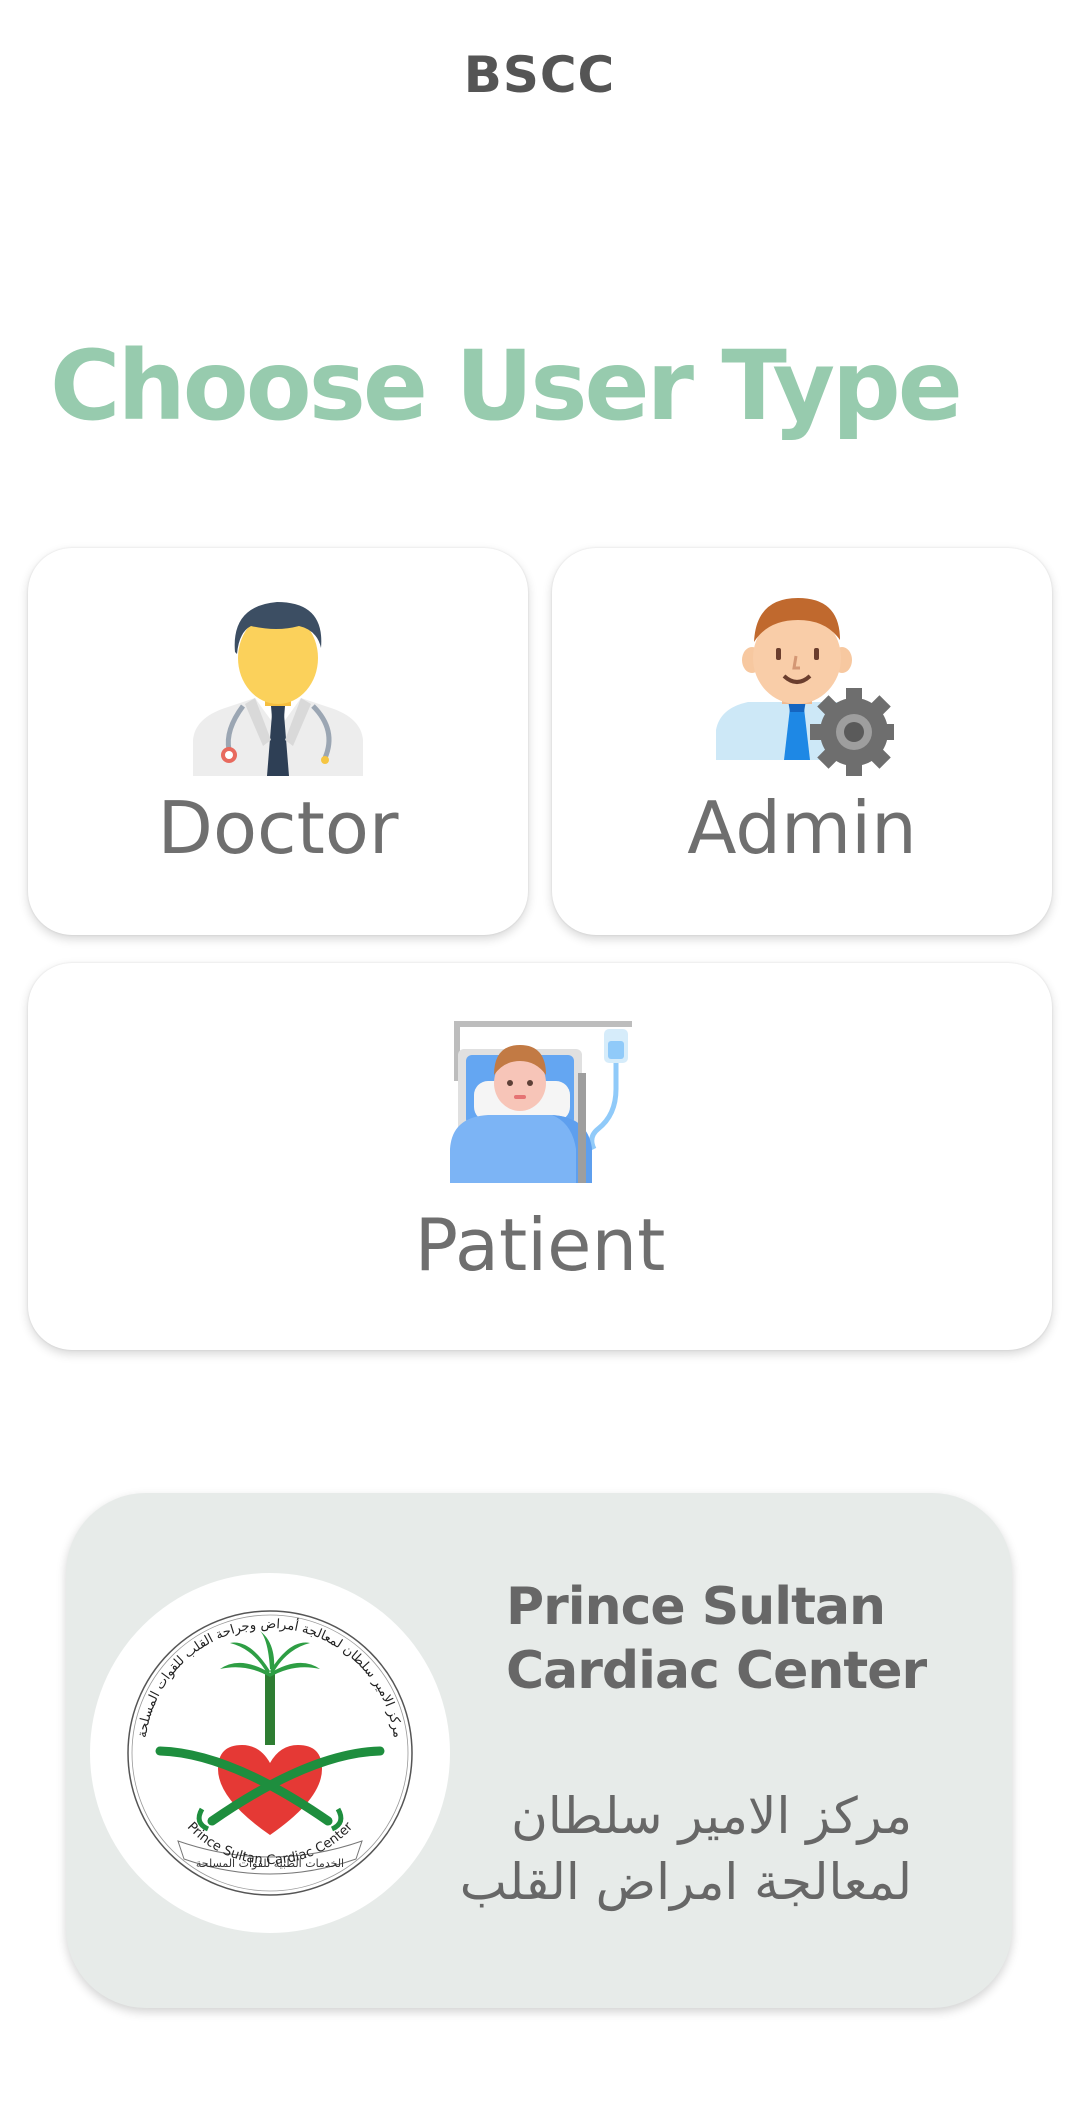 This screenshot has height=2118, width=1079. I want to click on center-name-ar-line1: مركز الامير سلطان, so click(711, 1816).